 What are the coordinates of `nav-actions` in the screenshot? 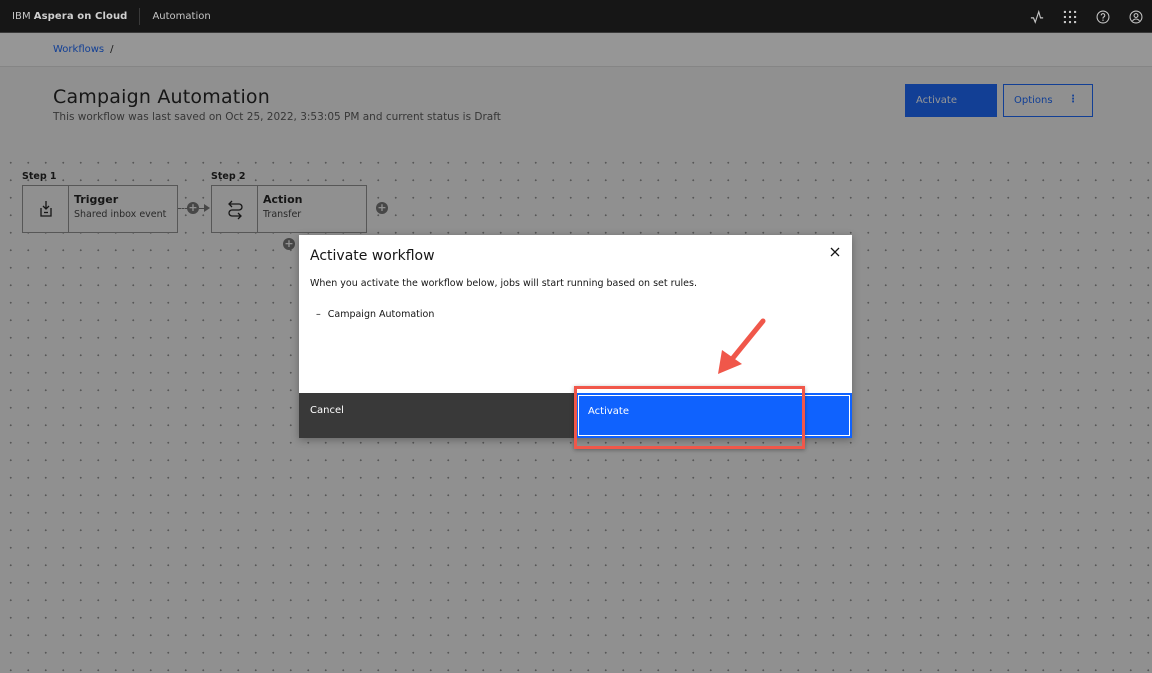 It's located at (1086, 16).